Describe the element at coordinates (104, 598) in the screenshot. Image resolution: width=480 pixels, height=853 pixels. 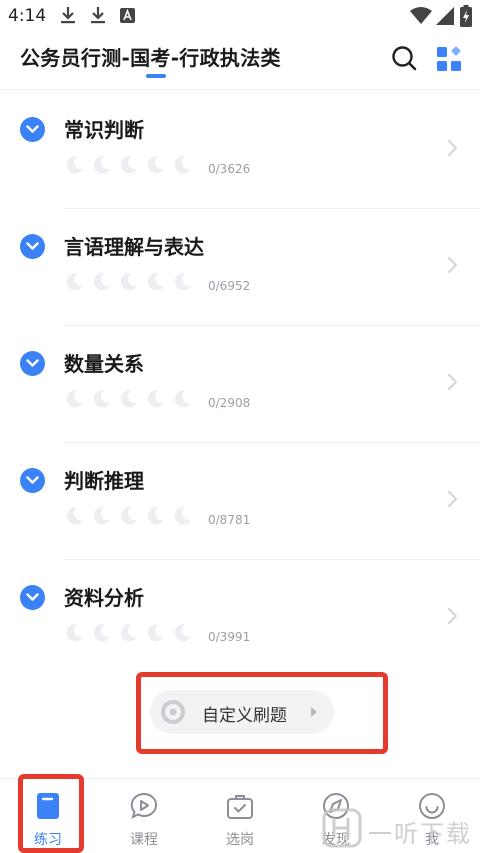
I see `subject-name: 资料分析` at that location.